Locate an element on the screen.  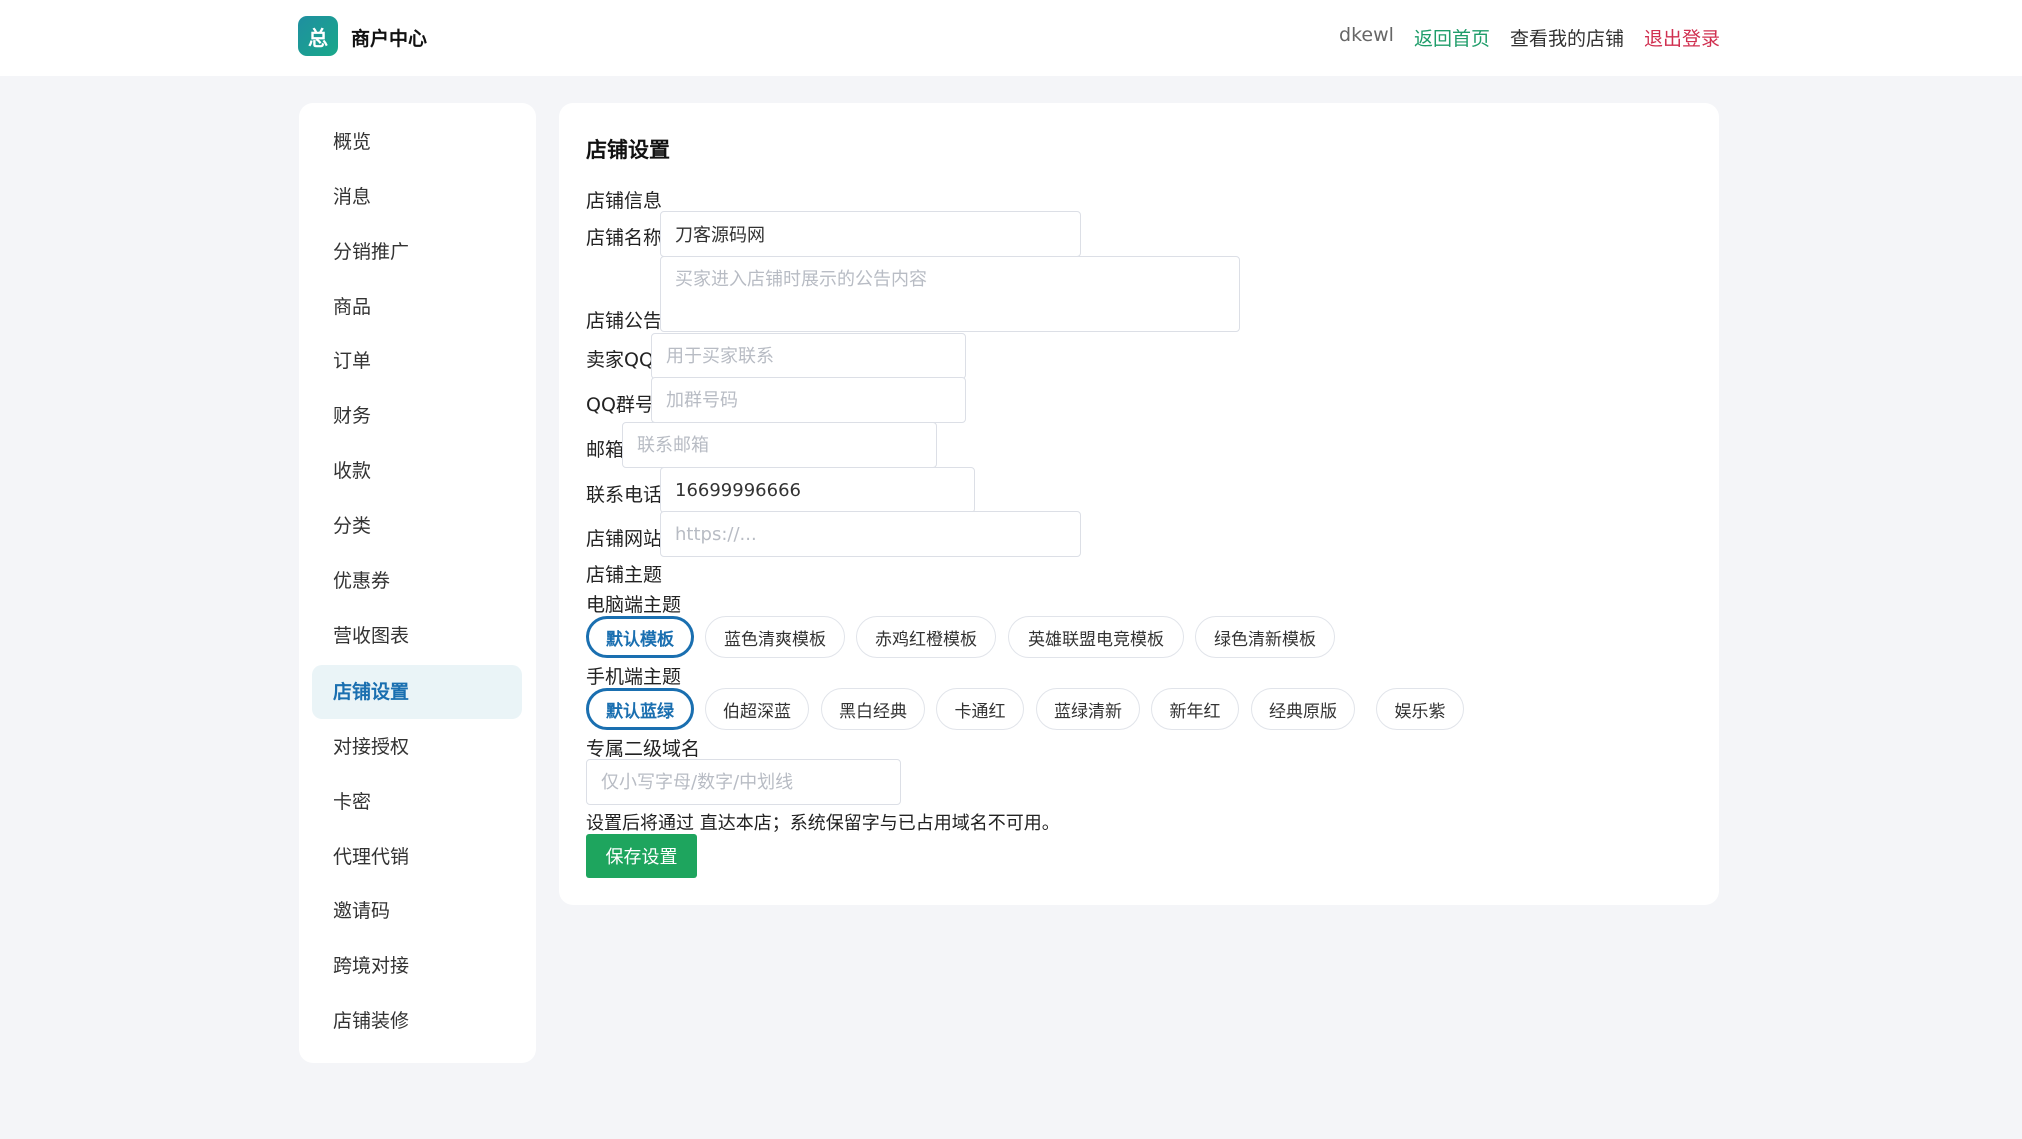
top-bar: 总 商户中心 dkewl 返回首页 查看我的店铺 退出登录 is located at coordinates (1011, 38).